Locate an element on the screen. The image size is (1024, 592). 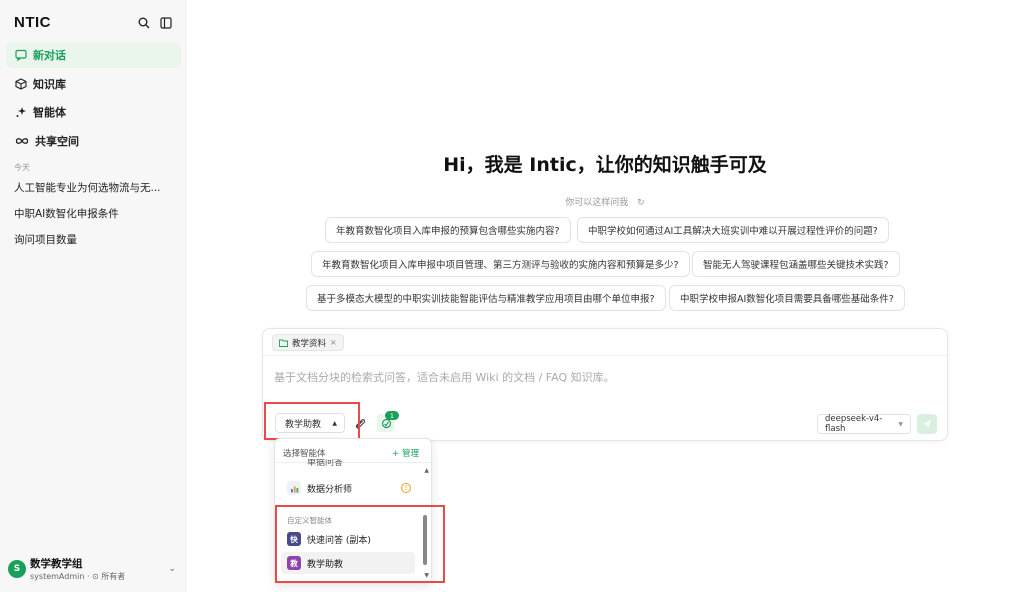
send-icon is located at coordinates (927, 424).